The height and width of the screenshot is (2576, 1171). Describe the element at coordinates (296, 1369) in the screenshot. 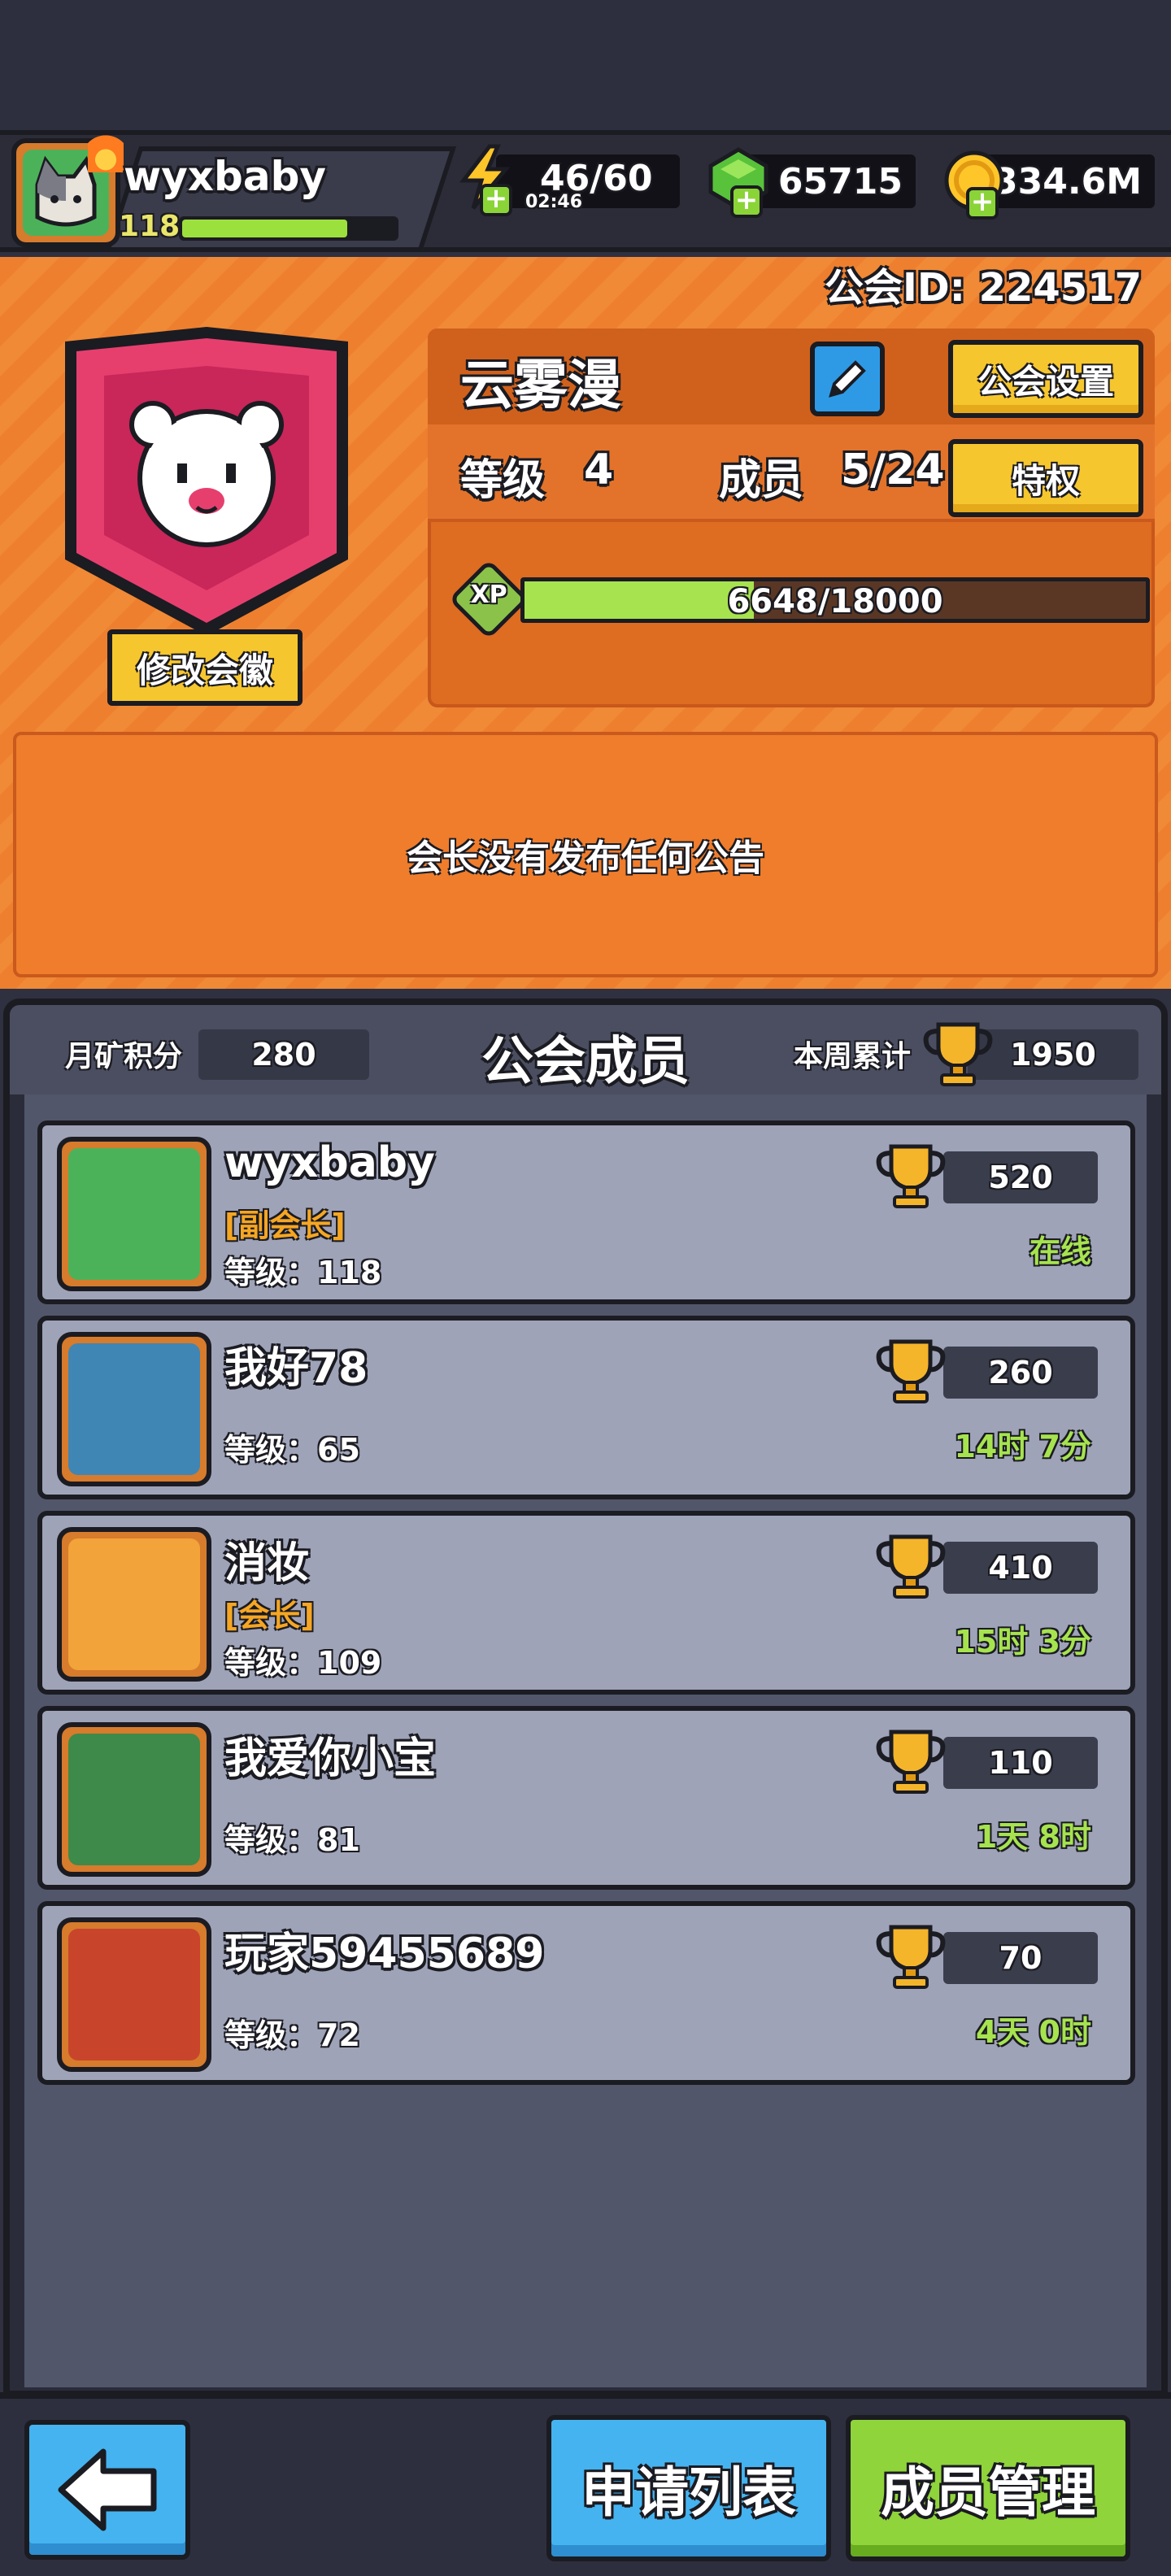

I see `member-name: 我好78` at that location.